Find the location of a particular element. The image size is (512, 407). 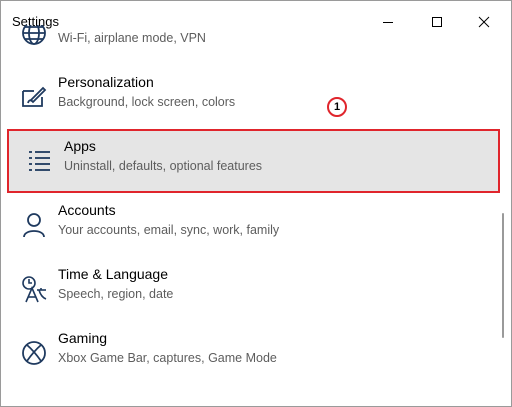

time-language-icon is located at coordinates (34, 289).